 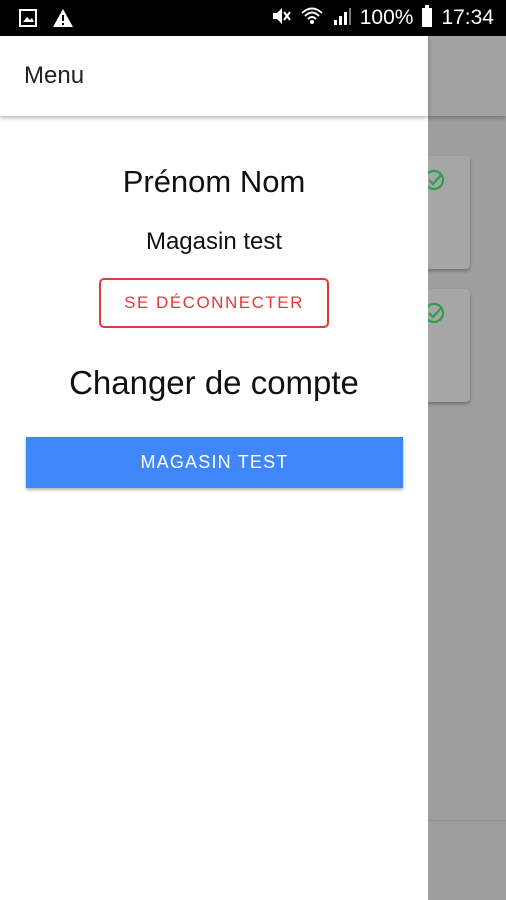 What do you see at coordinates (214, 241) in the screenshot?
I see `current-store-name: Magasin test` at bounding box center [214, 241].